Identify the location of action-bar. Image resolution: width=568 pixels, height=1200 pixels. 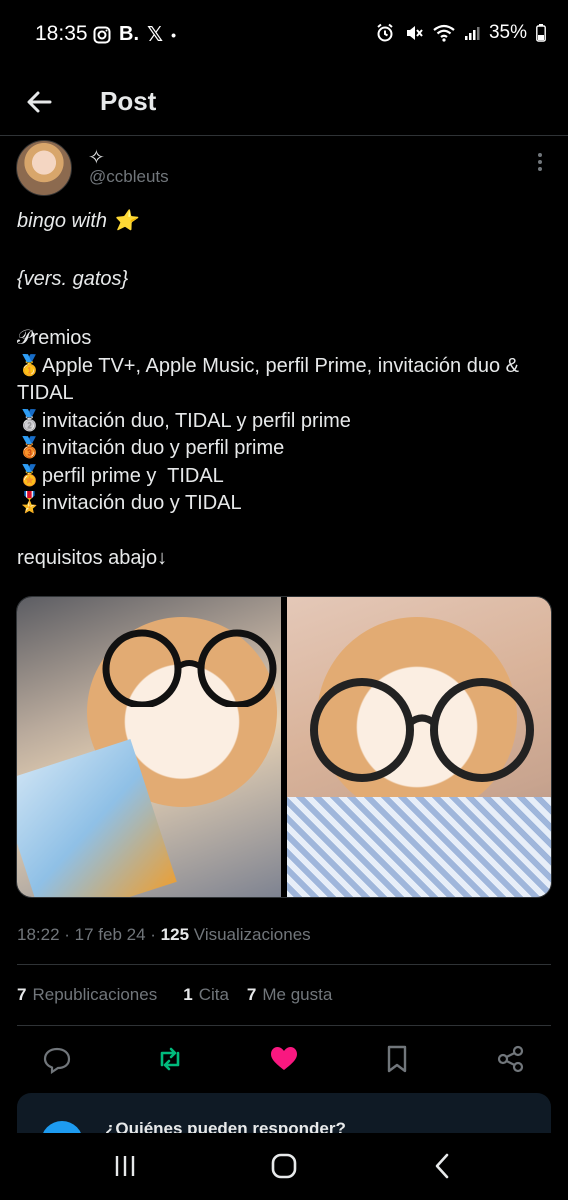
(284, 1060).